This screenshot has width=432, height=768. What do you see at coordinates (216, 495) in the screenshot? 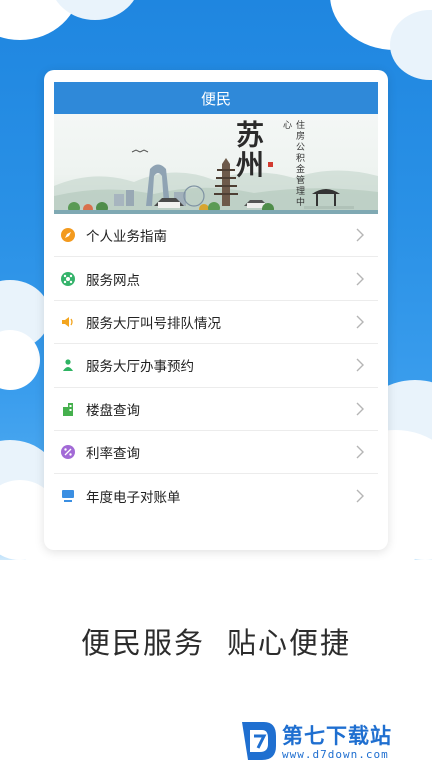
I see `menu-item-annual-statement: 年度电子对账单` at bounding box center [216, 495].